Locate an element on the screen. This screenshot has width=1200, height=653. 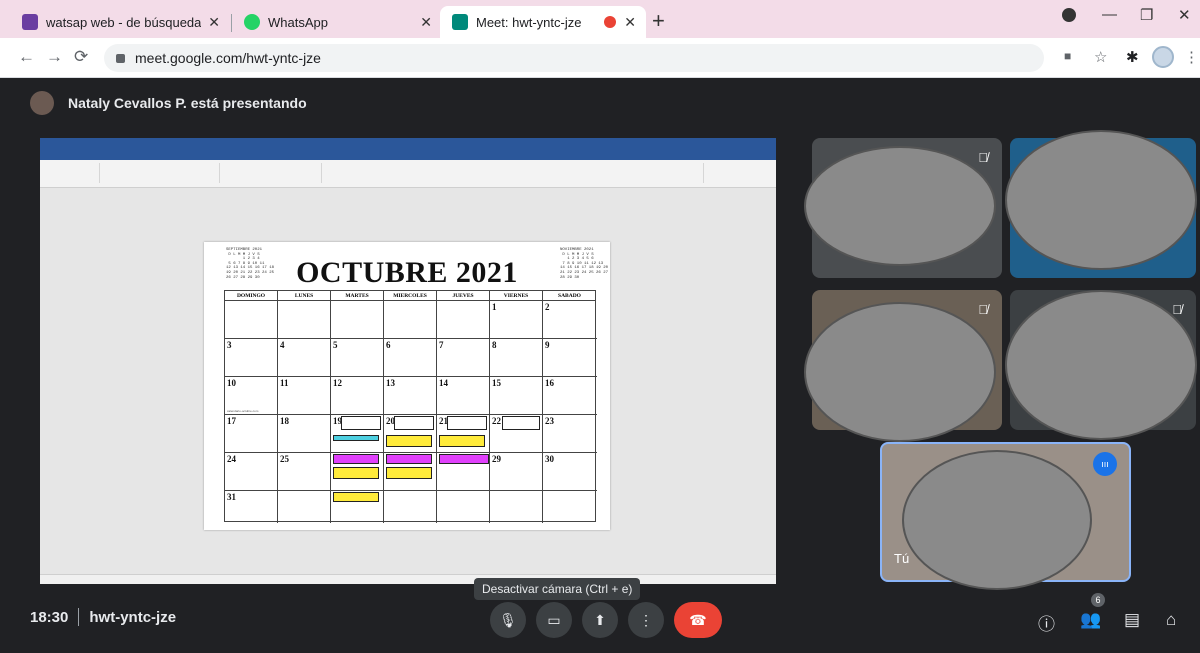
day-number: 23 is located at coordinates (549, 421).